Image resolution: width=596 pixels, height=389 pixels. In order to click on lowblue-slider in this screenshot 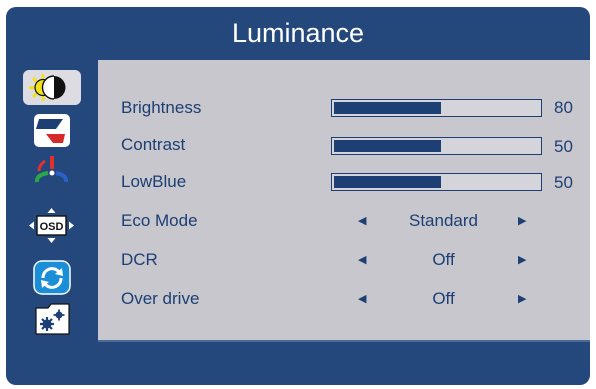, I will do `click(436, 182)`.